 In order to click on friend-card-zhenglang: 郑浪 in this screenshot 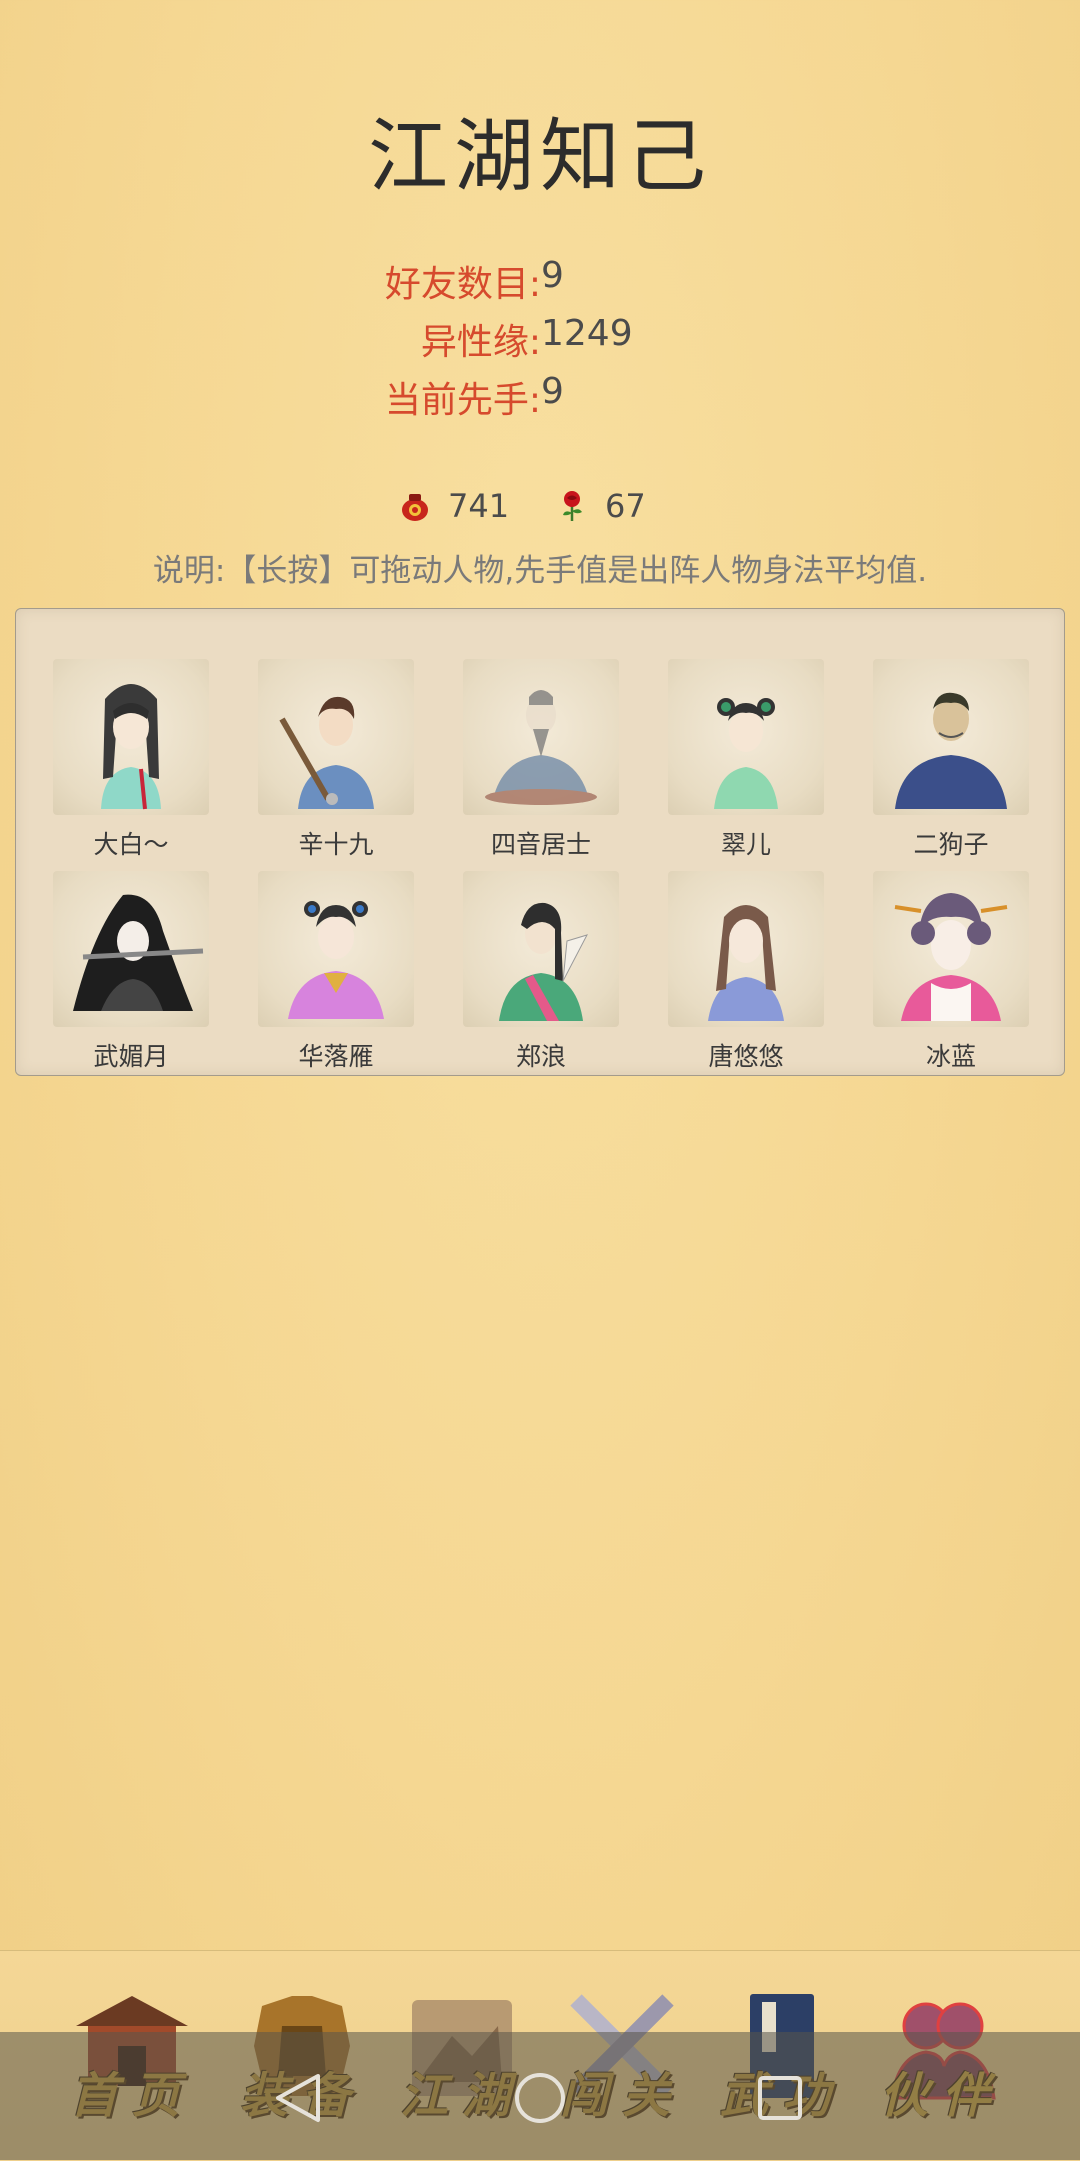, I will do `click(541, 971)`.